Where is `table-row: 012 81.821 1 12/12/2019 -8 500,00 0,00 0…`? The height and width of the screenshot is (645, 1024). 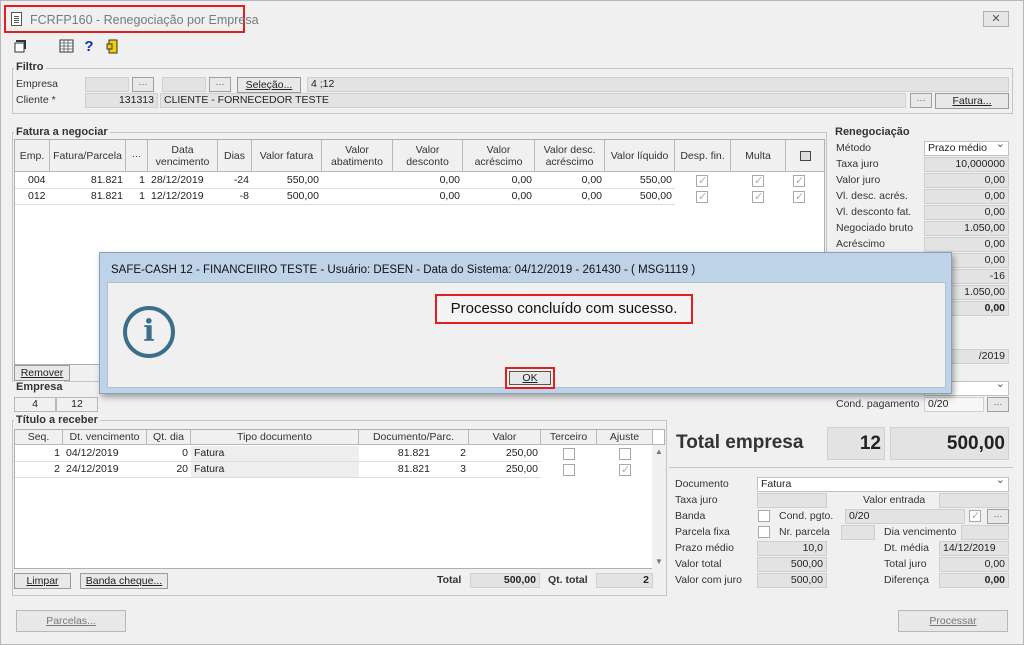 table-row: 012 81.821 1 12/12/2019 -8 500,00 0,00 0… is located at coordinates (345, 197).